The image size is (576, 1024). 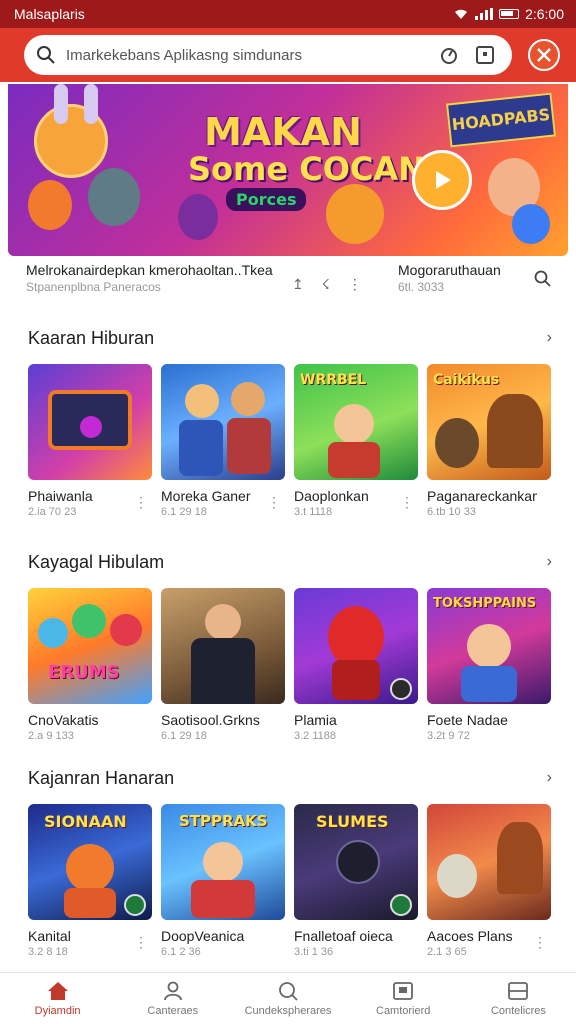 I want to click on app-card: SIONAAN Kanital 3.2 8 18 ⋮, so click(x=90, y=884).